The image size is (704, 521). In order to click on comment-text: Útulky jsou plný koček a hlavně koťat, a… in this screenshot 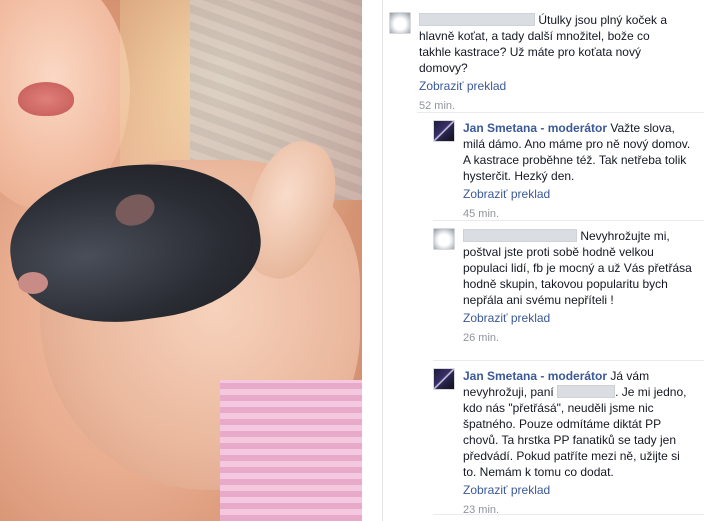, I will do `click(544, 44)`.